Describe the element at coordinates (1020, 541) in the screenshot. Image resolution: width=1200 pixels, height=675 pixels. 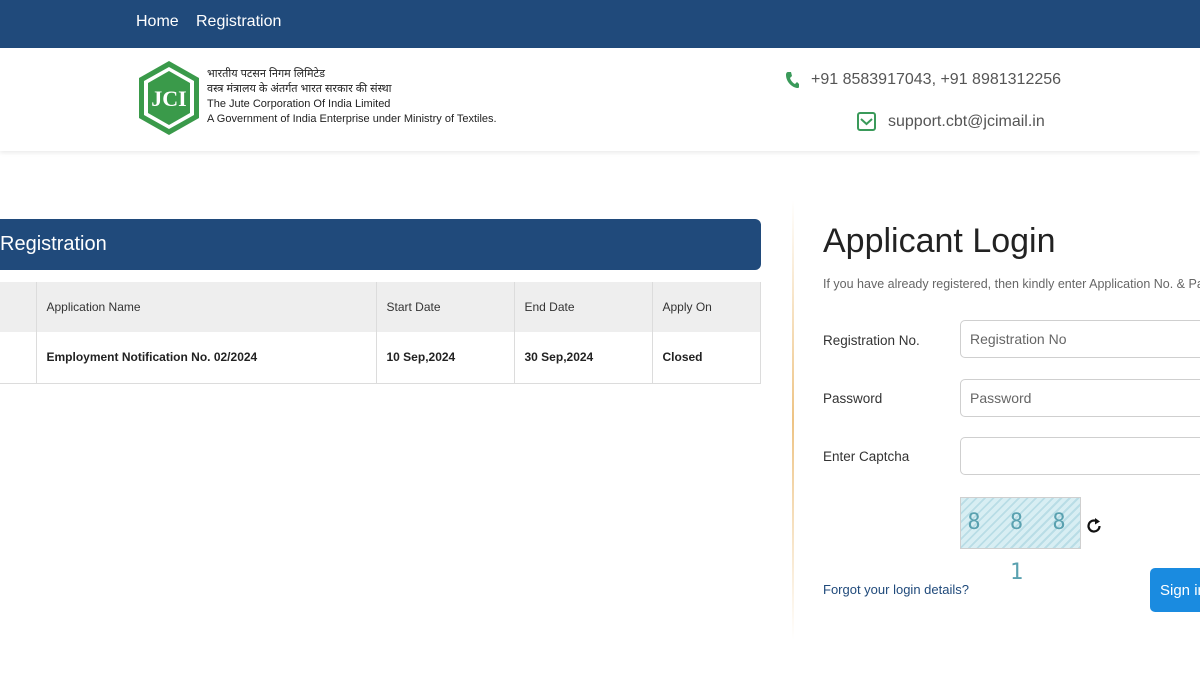
I see `captcha-image: 8 8 8 1` at that location.